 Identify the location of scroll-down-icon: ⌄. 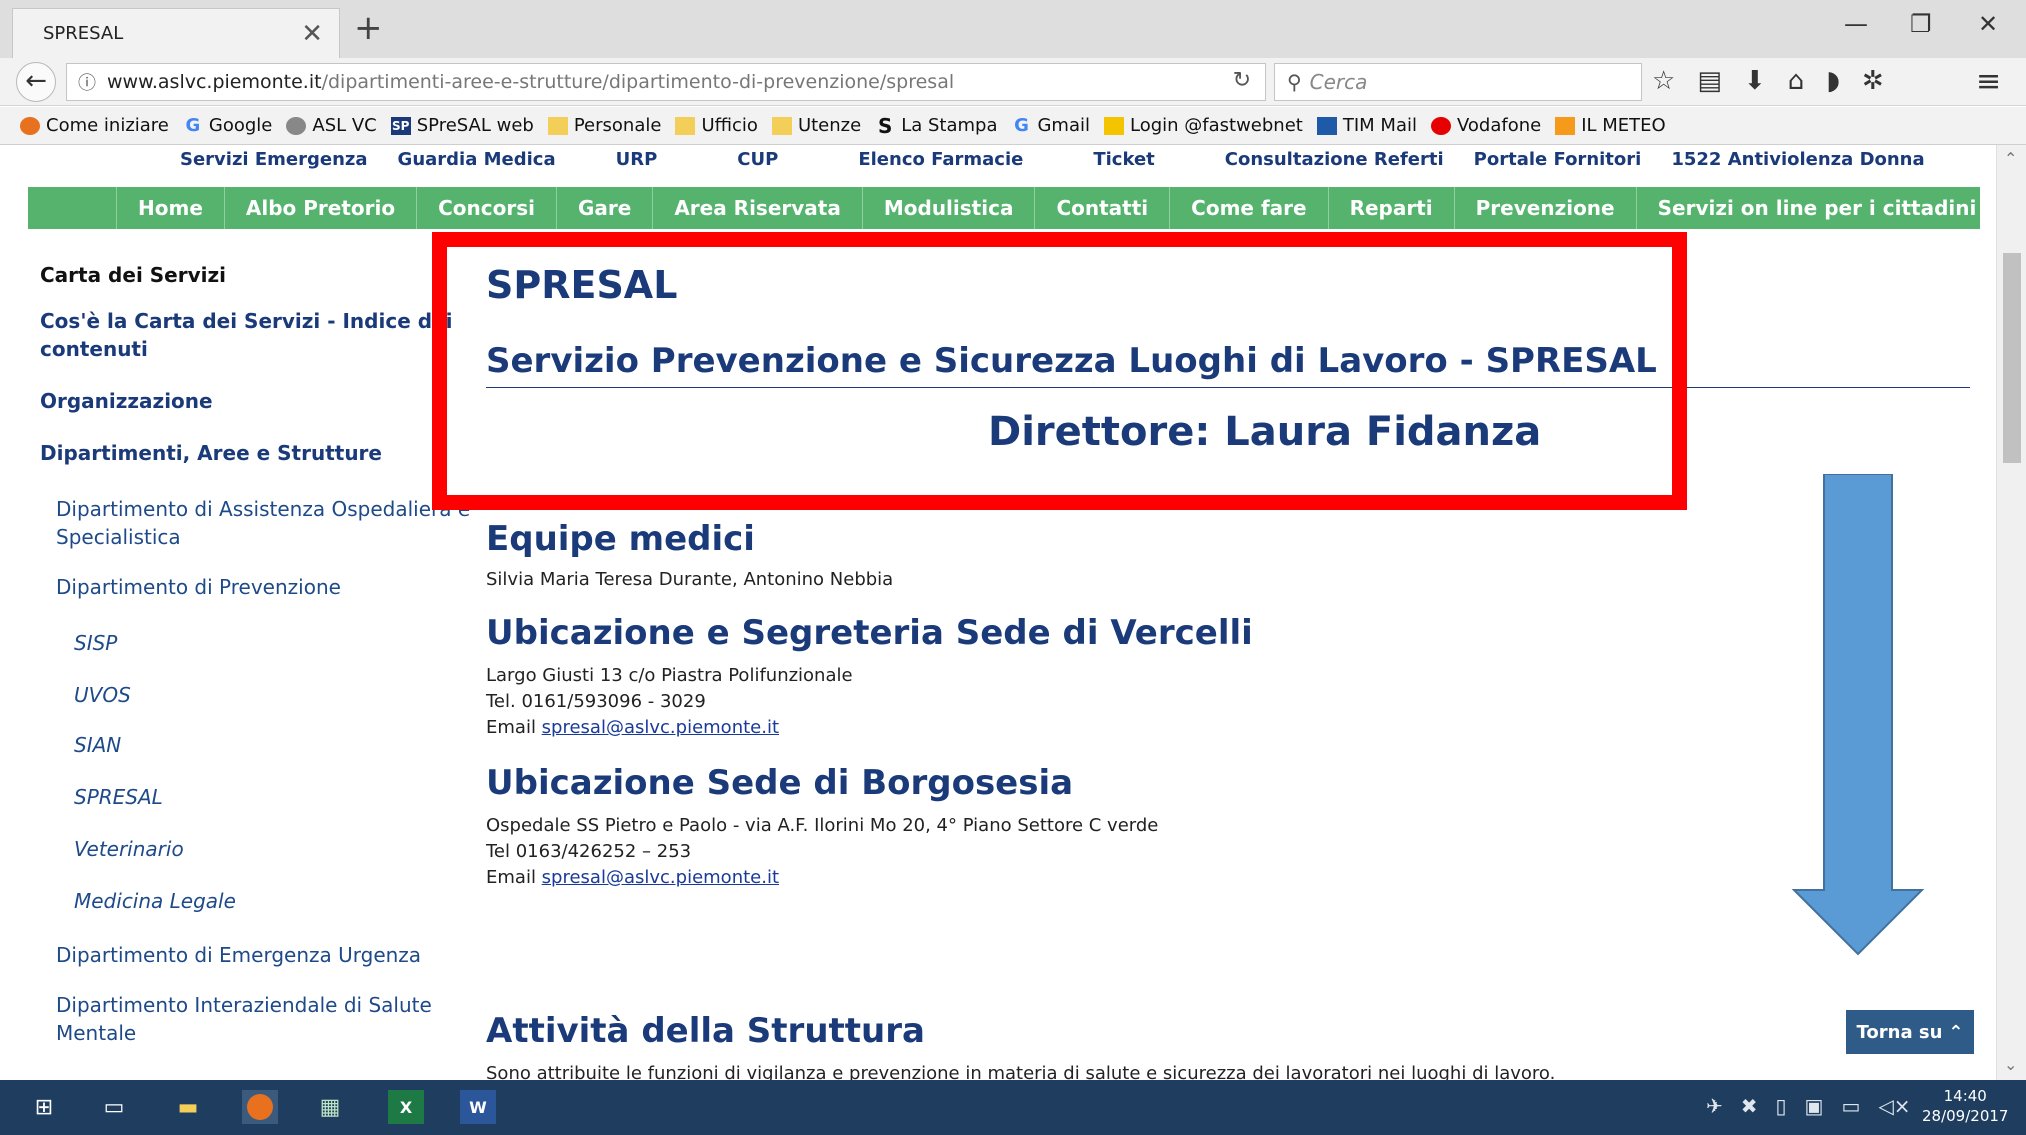
(2010, 1064).